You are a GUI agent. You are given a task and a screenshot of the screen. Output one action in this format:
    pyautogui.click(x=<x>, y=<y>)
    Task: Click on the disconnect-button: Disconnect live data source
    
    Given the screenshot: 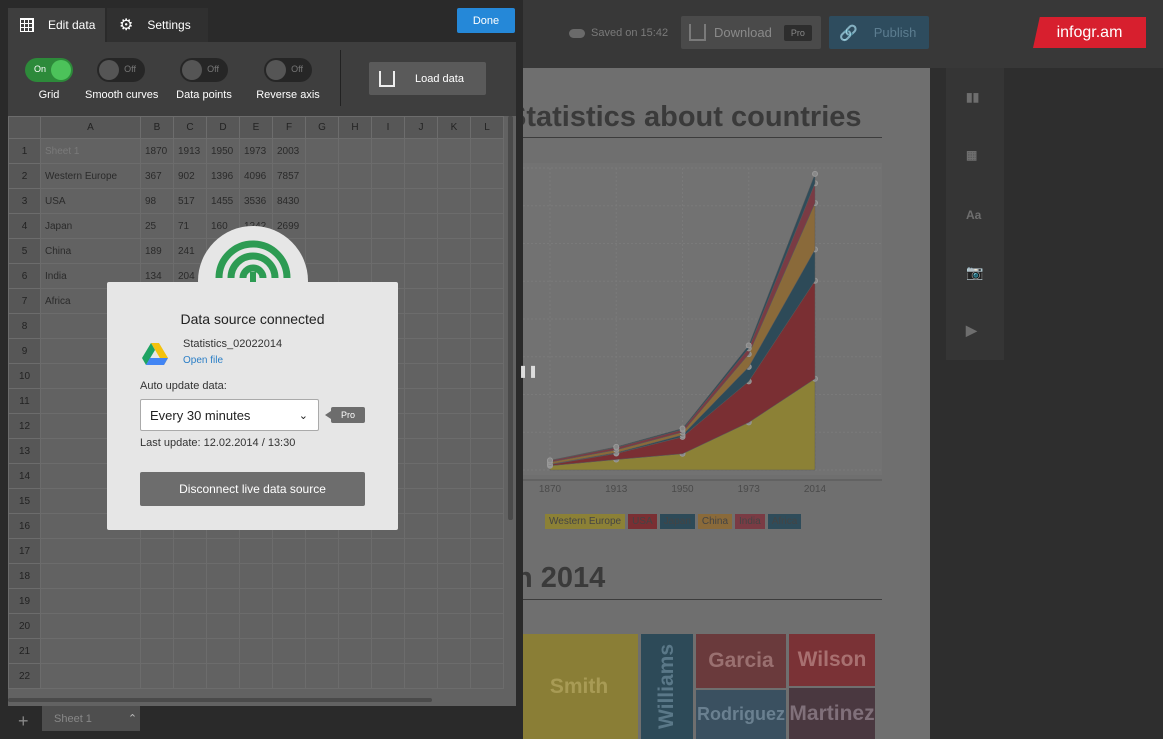 What is the action you would take?
    pyautogui.click(x=252, y=489)
    